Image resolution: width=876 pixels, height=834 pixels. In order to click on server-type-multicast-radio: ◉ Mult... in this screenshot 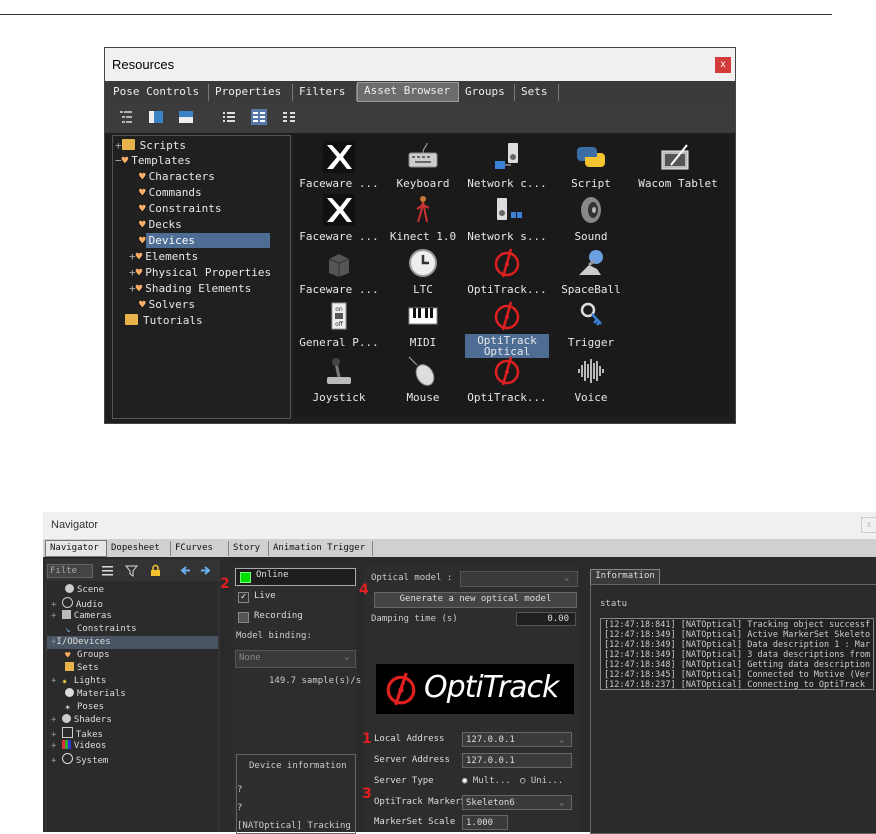, I will do `click(486, 781)`.